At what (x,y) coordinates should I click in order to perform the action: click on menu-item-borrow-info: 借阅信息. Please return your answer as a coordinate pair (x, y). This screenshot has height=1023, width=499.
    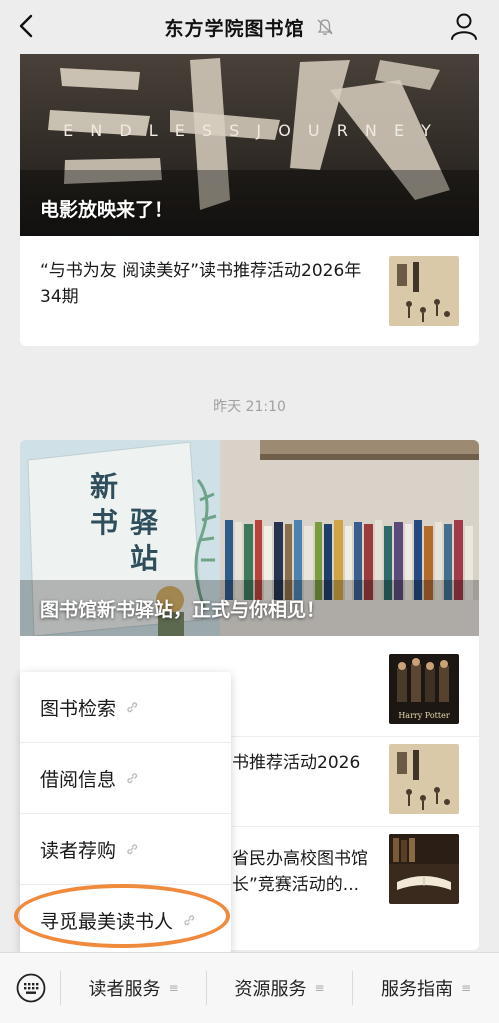
    Looking at the image, I should click on (125, 778).